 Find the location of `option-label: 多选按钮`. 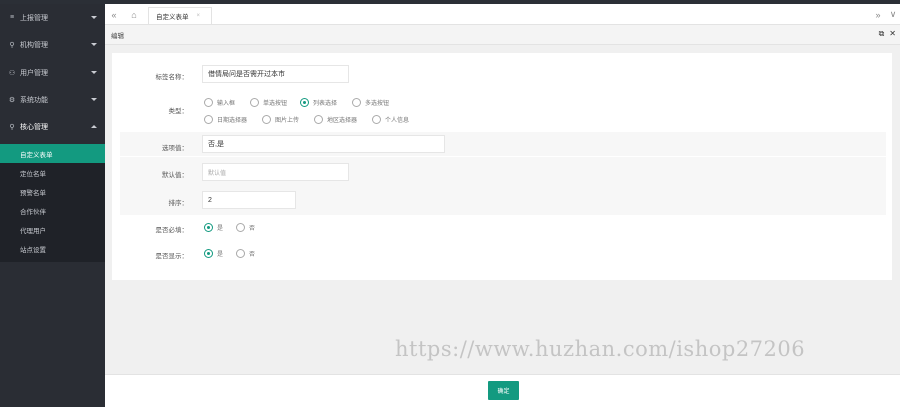

option-label: 多选按钮 is located at coordinates (377, 104).